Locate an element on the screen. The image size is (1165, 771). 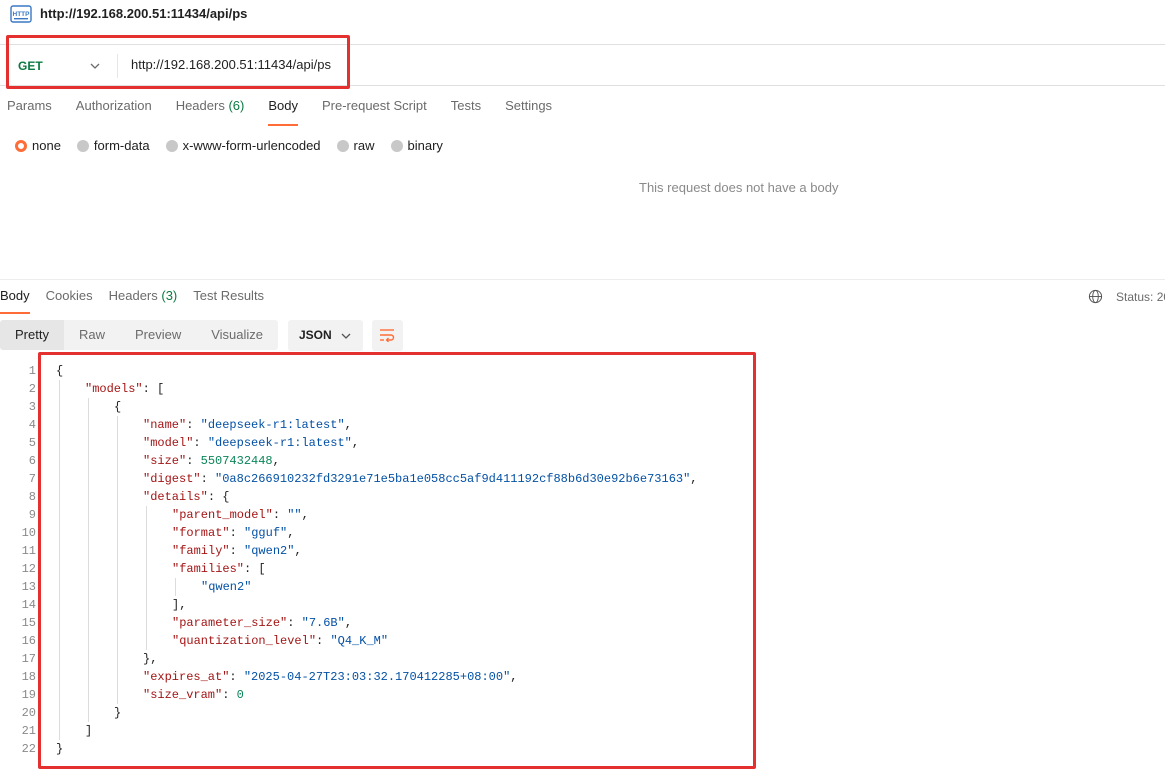
line-content: "parent_model": "", is located at coordinates (240, 515).